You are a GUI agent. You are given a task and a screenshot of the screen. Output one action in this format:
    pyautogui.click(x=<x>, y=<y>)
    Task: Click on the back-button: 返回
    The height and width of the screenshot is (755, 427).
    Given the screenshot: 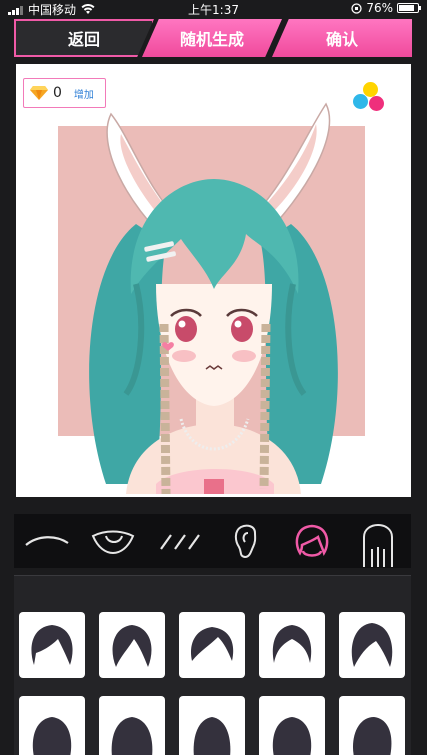 What is the action you would take?
    pyautogui.click(x=84, y=38)
    